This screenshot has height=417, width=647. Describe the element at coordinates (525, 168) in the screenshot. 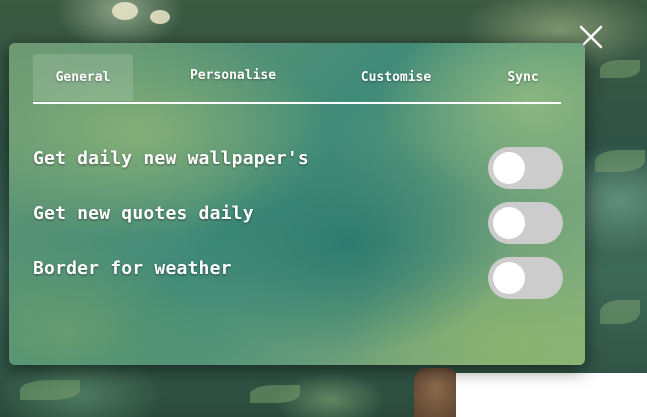

I see `daily-wallpaper-toggle` at that location.